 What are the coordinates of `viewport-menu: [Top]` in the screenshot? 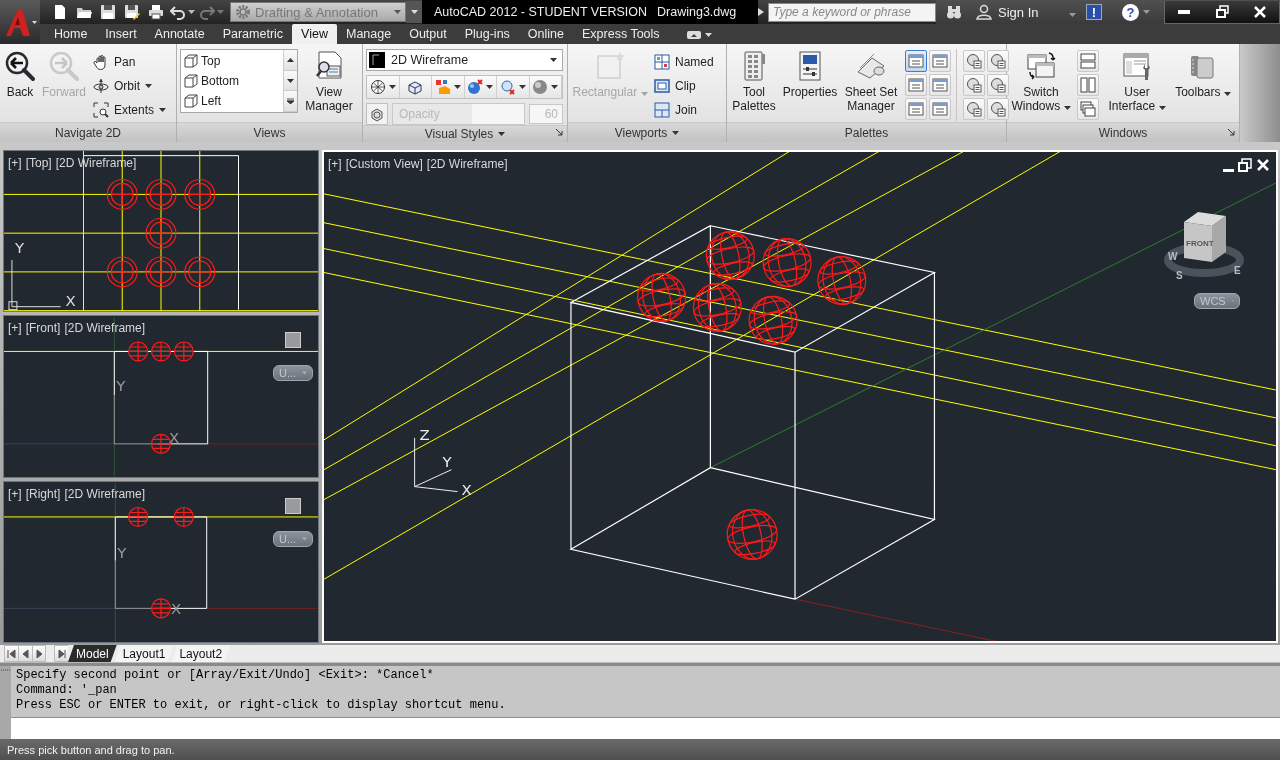 It's located at (38, 163).